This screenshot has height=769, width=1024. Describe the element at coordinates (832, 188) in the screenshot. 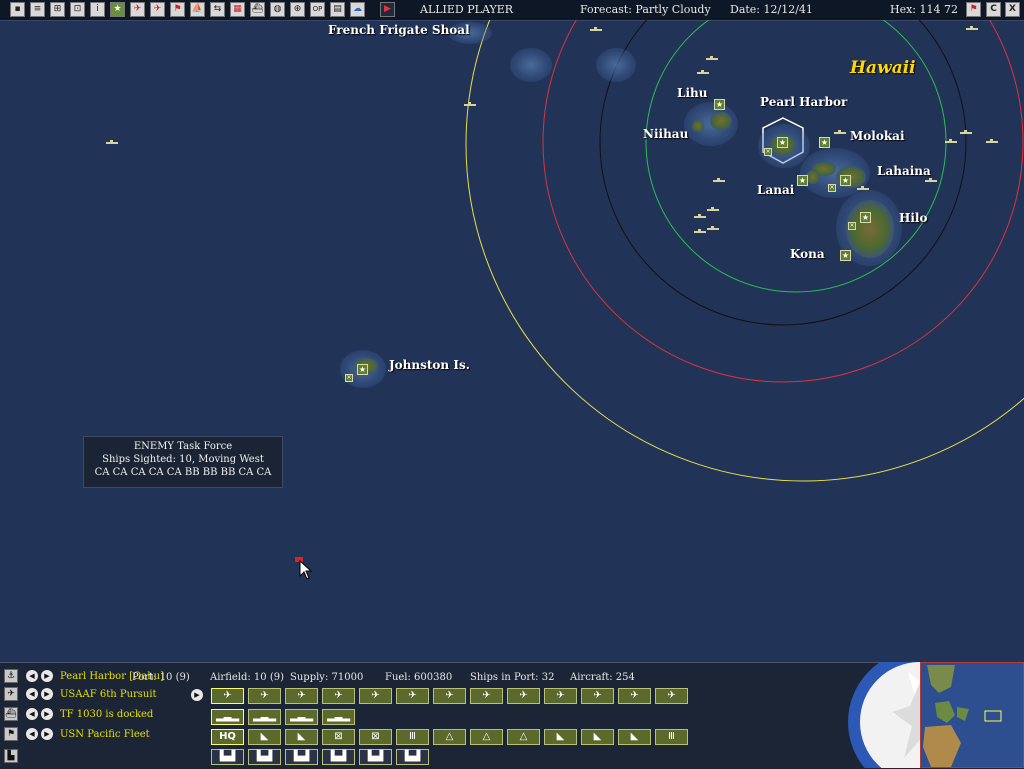

I see `maui-unit-icon: ×` at that location.